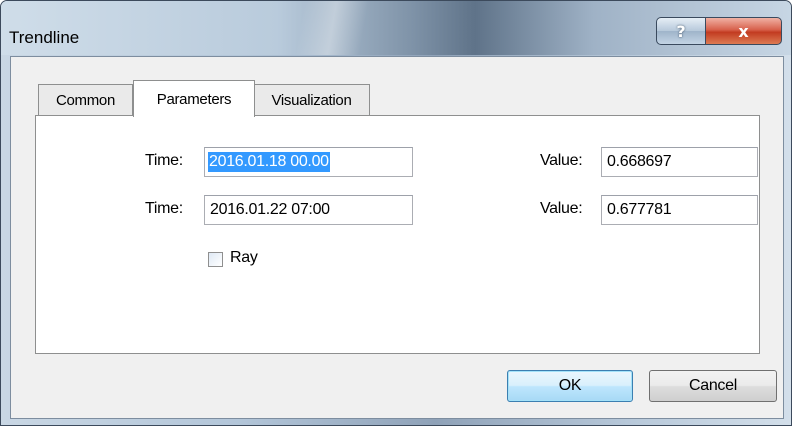  I want to click on close-button: x, so click(743, 31).